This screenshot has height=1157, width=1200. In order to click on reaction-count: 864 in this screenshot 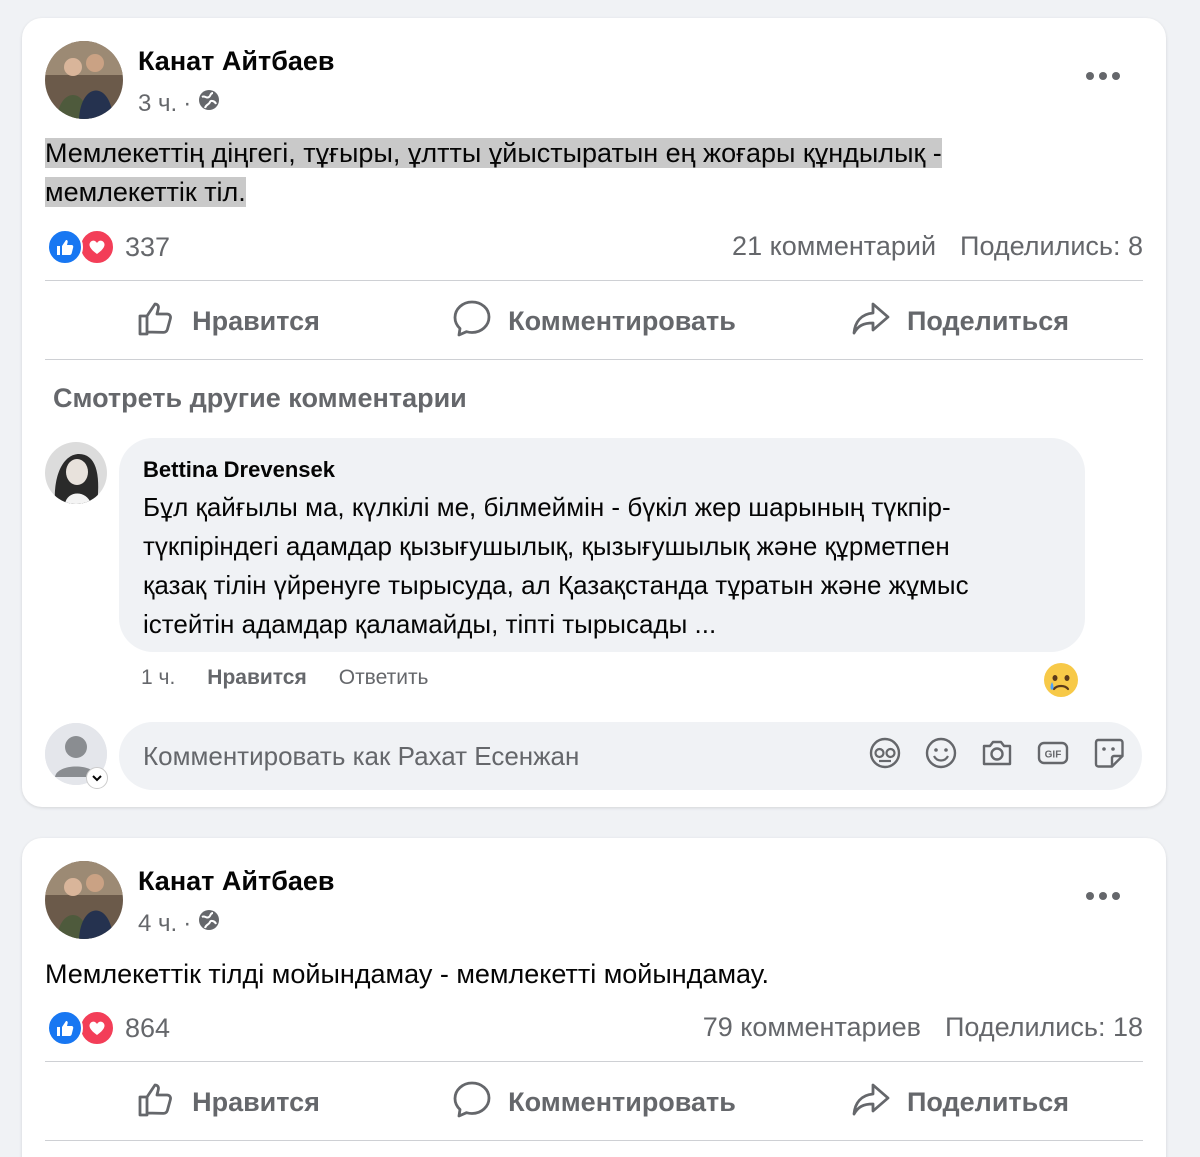, I will do `click(148, 1027)`.